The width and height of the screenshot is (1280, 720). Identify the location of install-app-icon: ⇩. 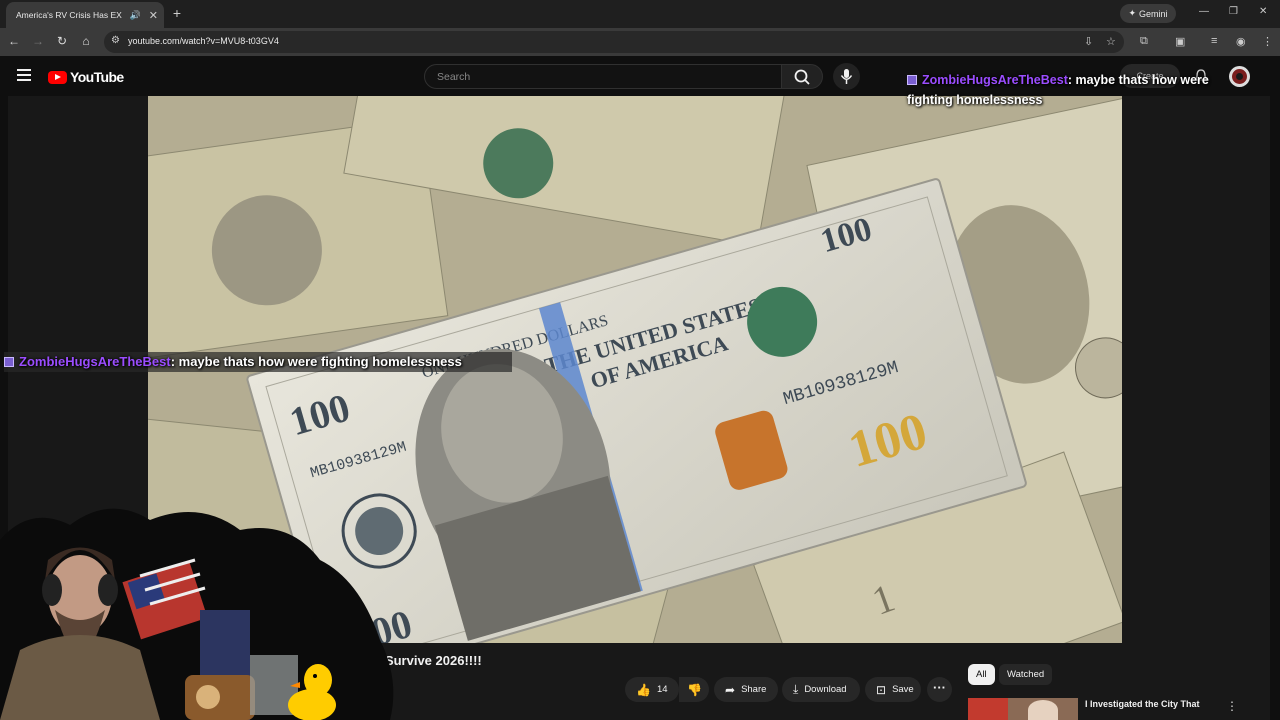
(1088, 41).